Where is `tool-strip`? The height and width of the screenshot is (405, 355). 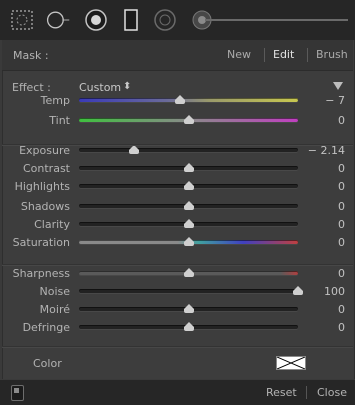 tool-strip is located at coordinates (177, 20).